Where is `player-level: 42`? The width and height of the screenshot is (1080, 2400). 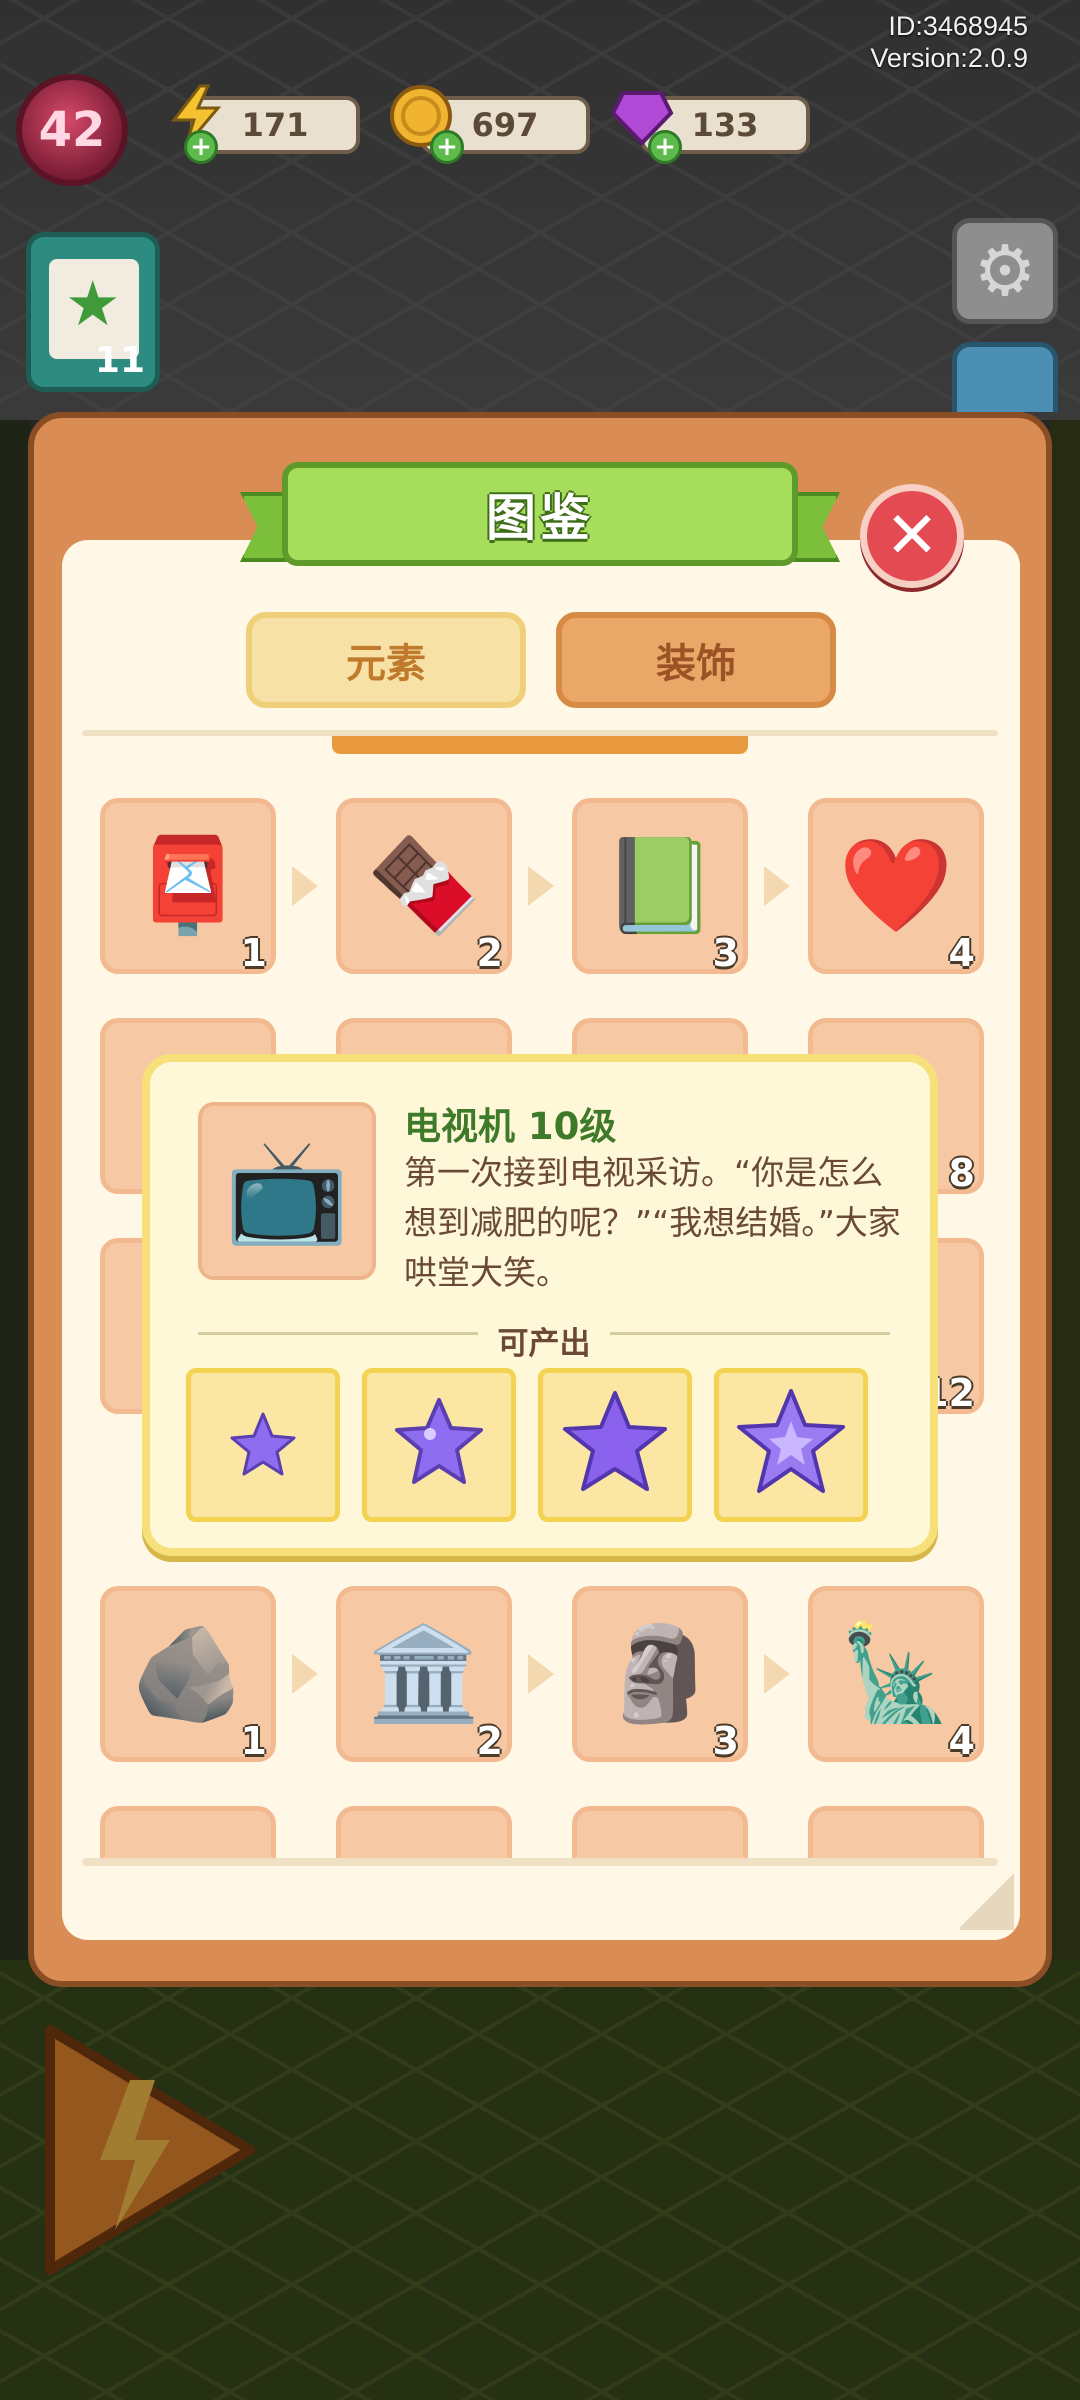
player-level: 42 is located at coordinates (72, 130).